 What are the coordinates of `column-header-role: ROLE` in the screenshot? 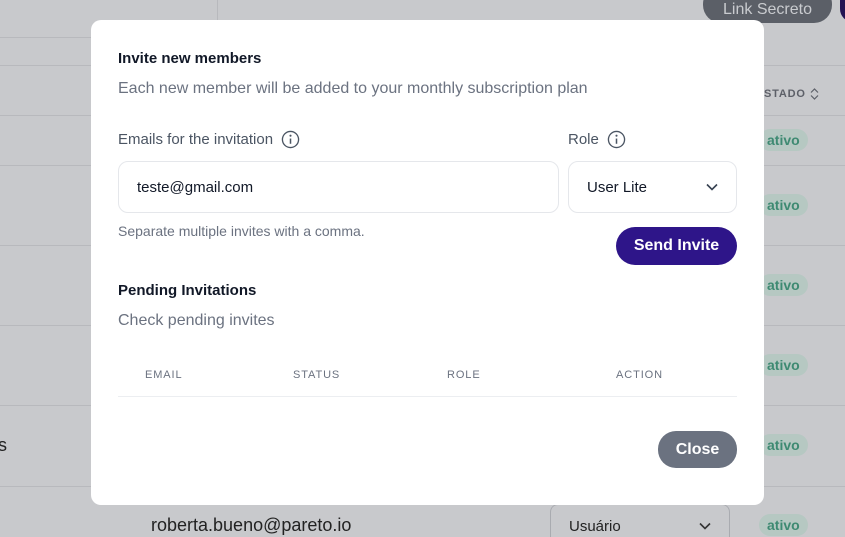 It's located at (464, 375).